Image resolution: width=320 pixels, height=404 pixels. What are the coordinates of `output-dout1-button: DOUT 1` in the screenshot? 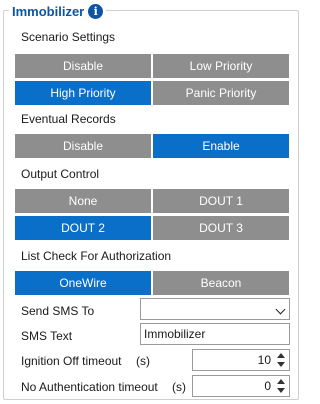 It's located at (221, 201).